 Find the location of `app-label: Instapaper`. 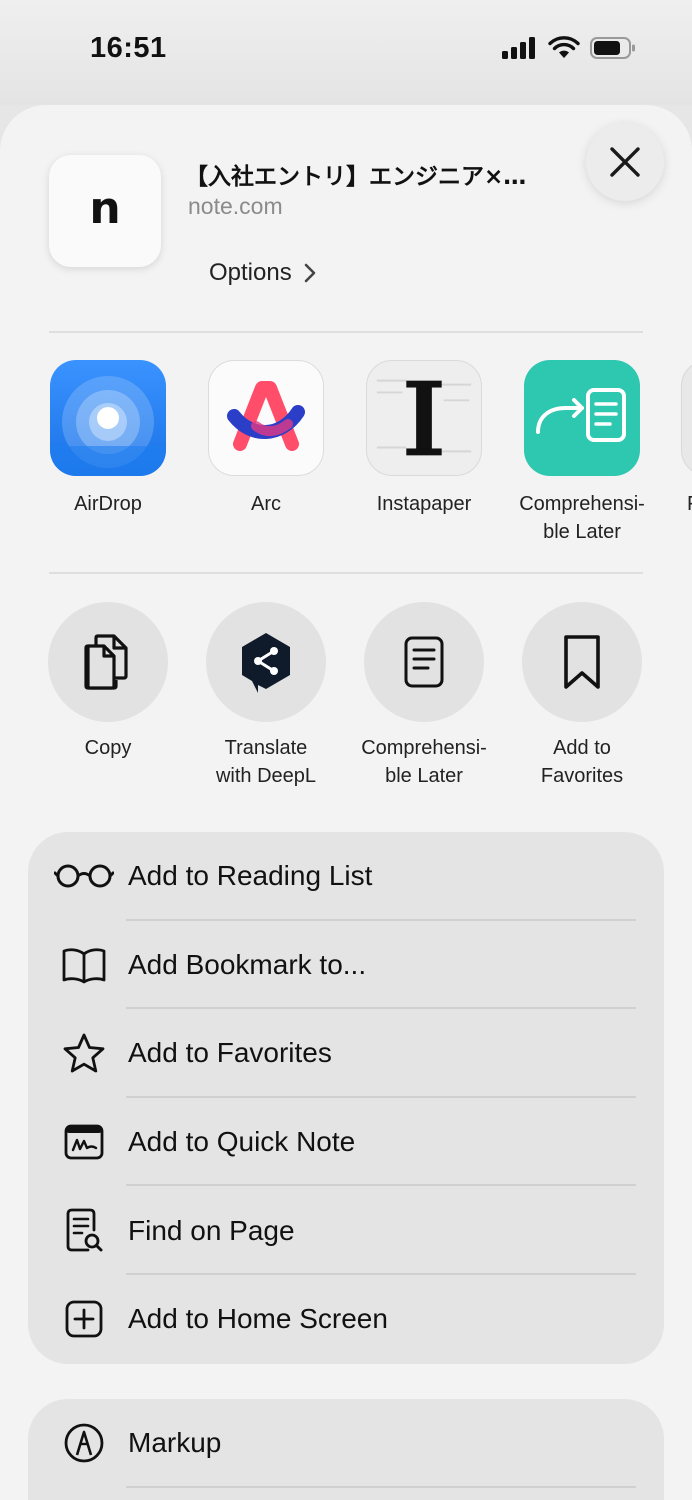

app-label: Instapaper is located at coordinates (424, 504).